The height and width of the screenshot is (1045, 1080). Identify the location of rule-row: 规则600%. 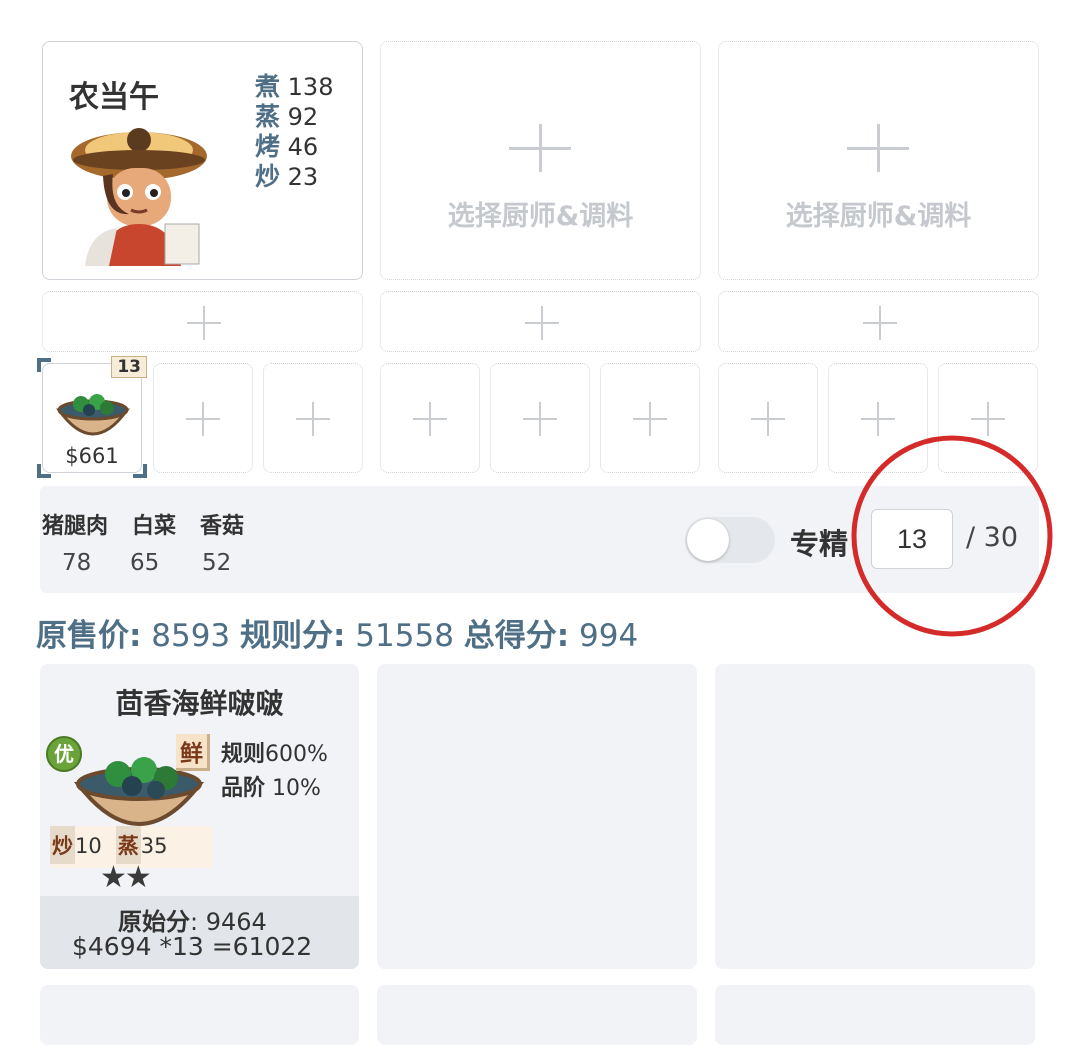
(274, 752).